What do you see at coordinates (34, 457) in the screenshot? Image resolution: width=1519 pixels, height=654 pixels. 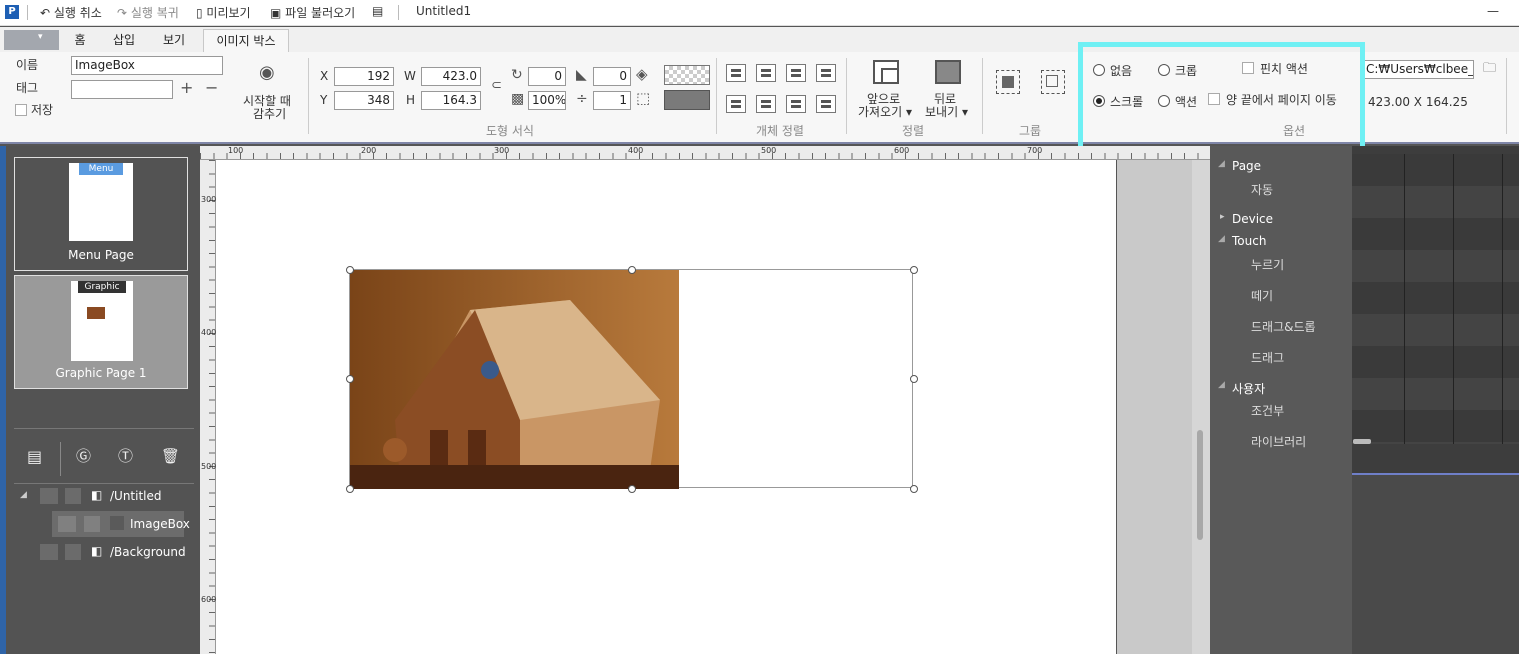 I see `add-page-icon: ▤` at bounding box center [34, 457].